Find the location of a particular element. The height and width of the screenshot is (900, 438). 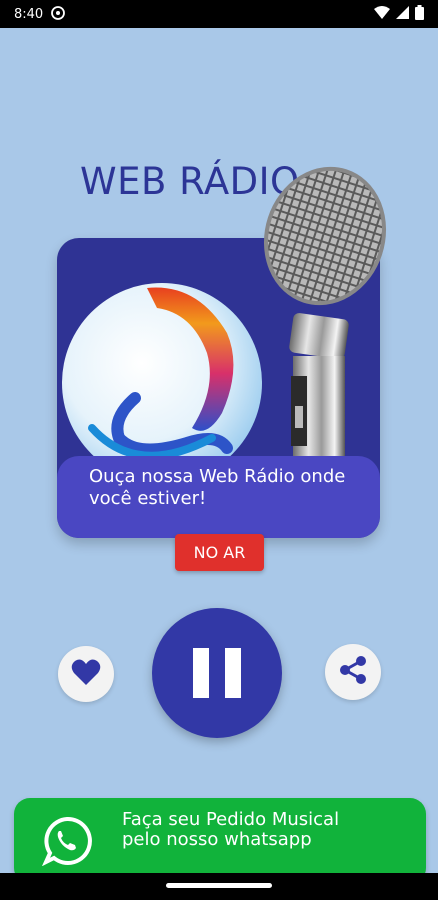

shield-settings-icon is located at coordinates (58, 14).